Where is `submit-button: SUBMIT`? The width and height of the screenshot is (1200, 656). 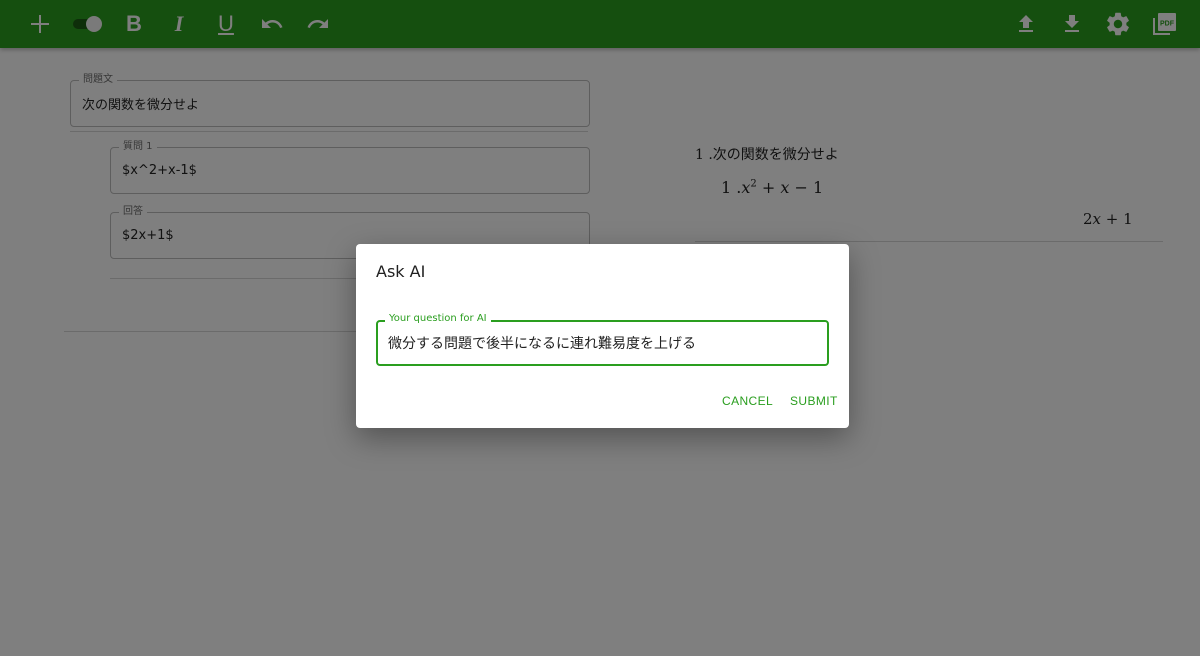
submit-button: SUBMIT is located at coordinates (814, 401).